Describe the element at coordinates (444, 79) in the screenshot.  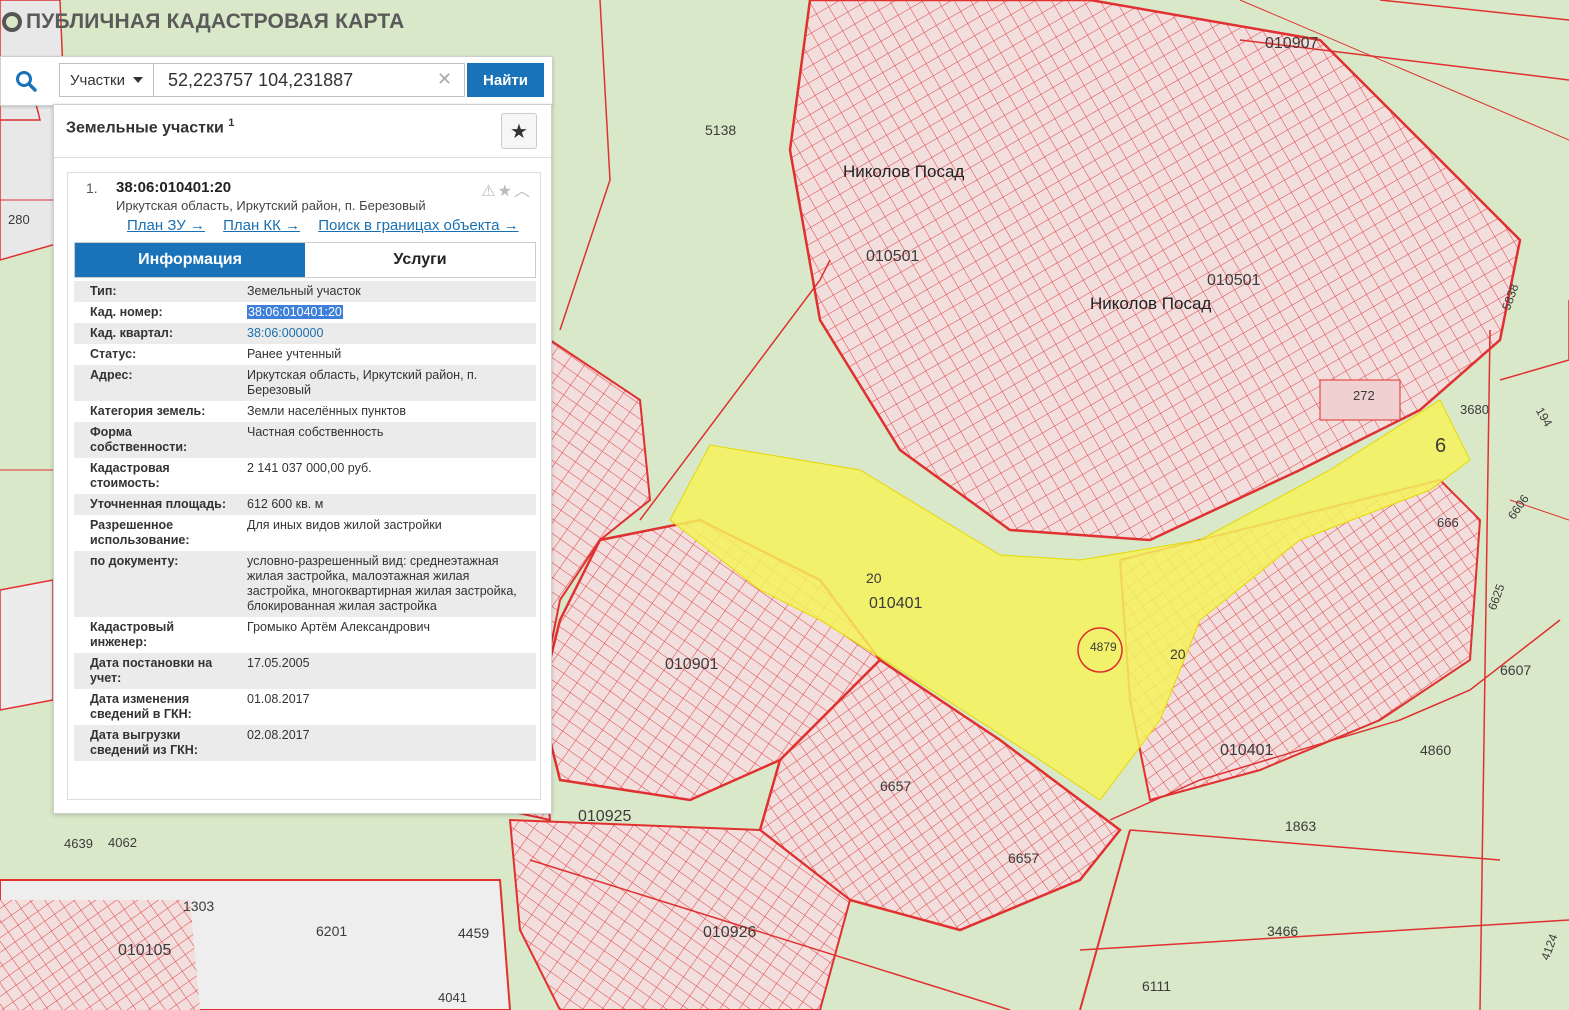
I see `clear-icon: ✕` at that location.